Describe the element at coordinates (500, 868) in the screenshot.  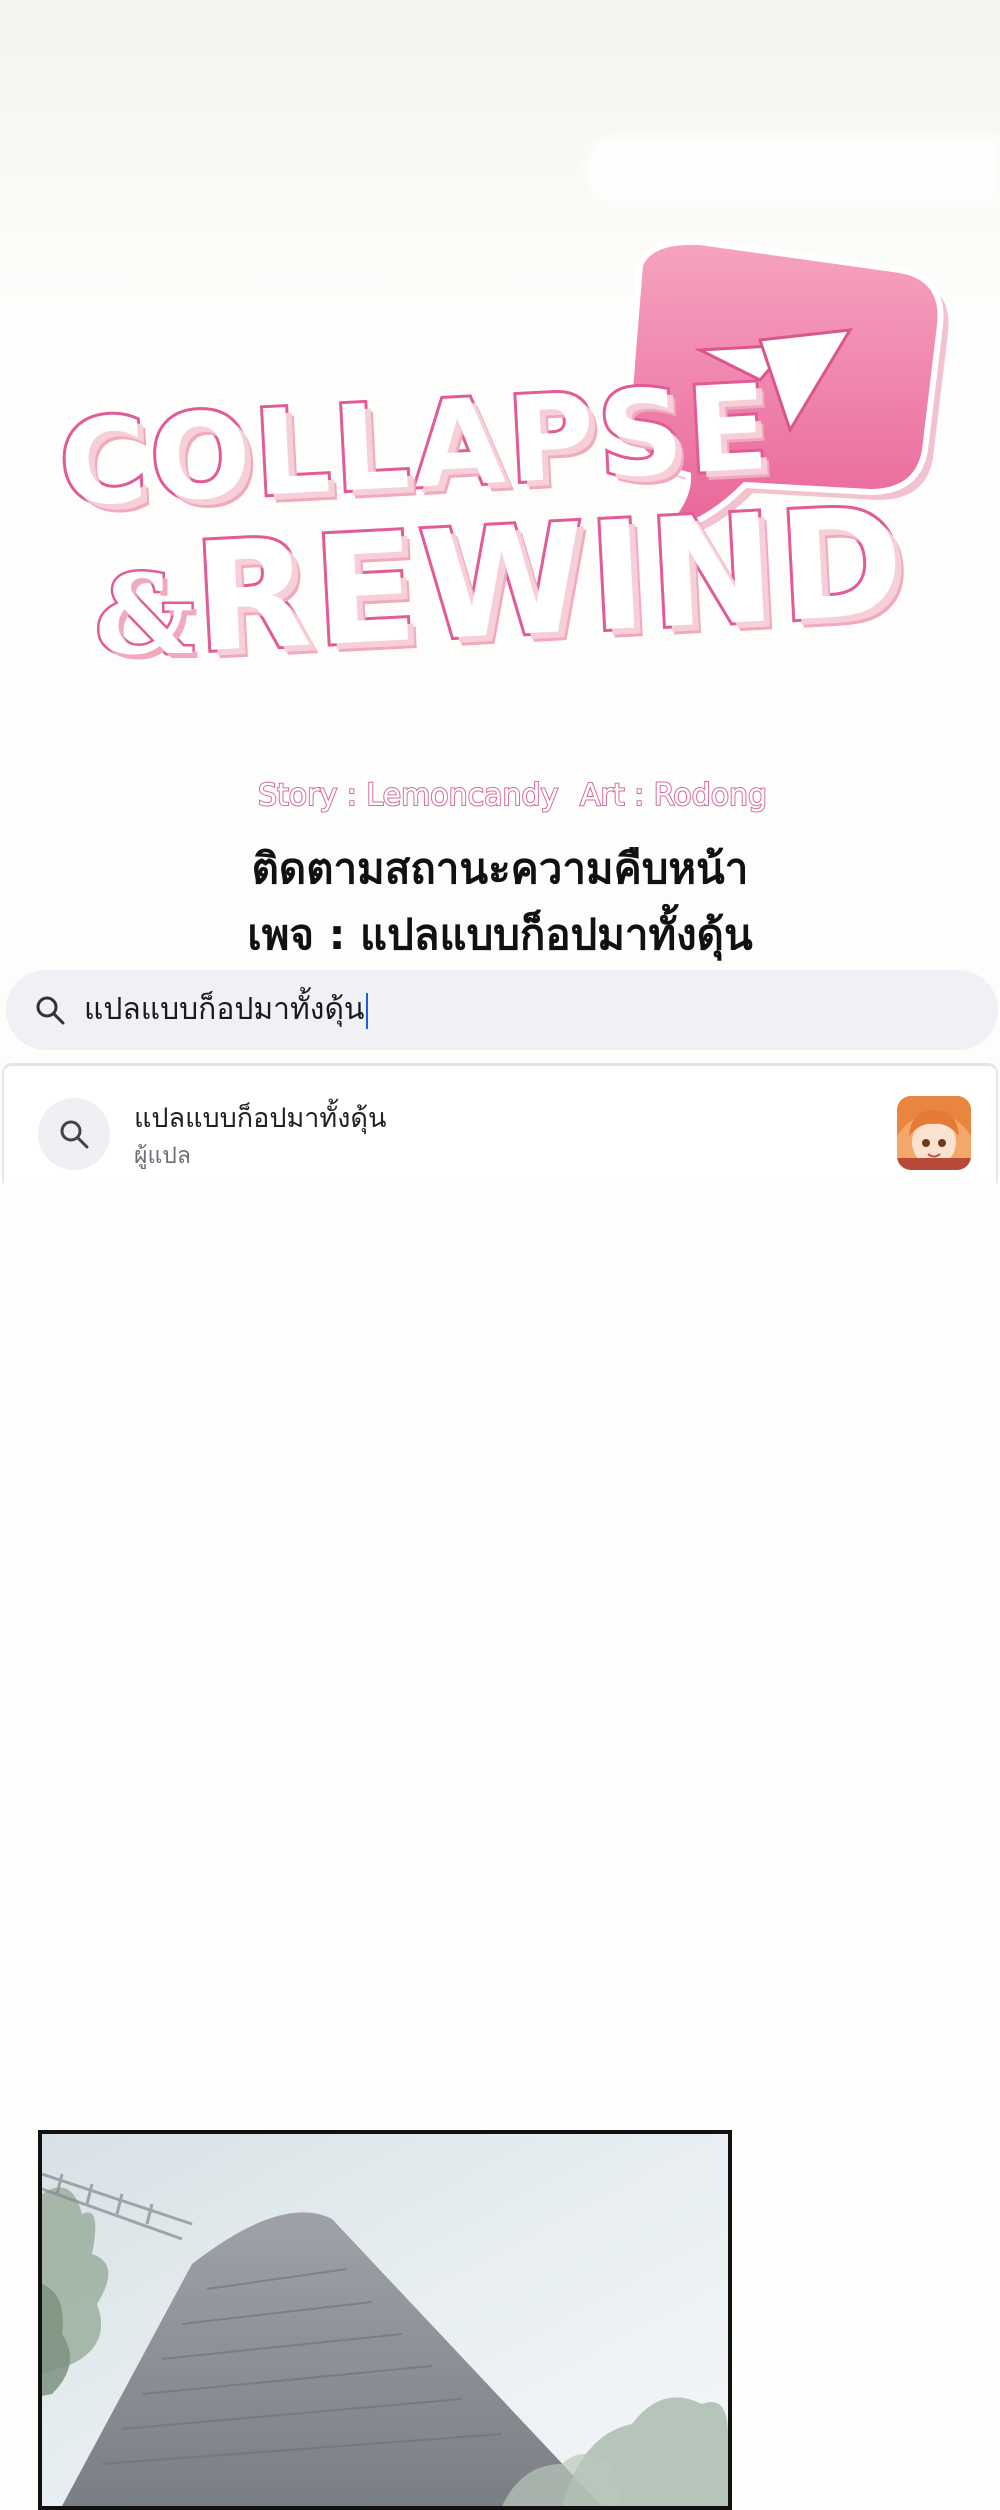
I see `notice-line-1: ติดตามสถานะความคืบหน้า` at that location.